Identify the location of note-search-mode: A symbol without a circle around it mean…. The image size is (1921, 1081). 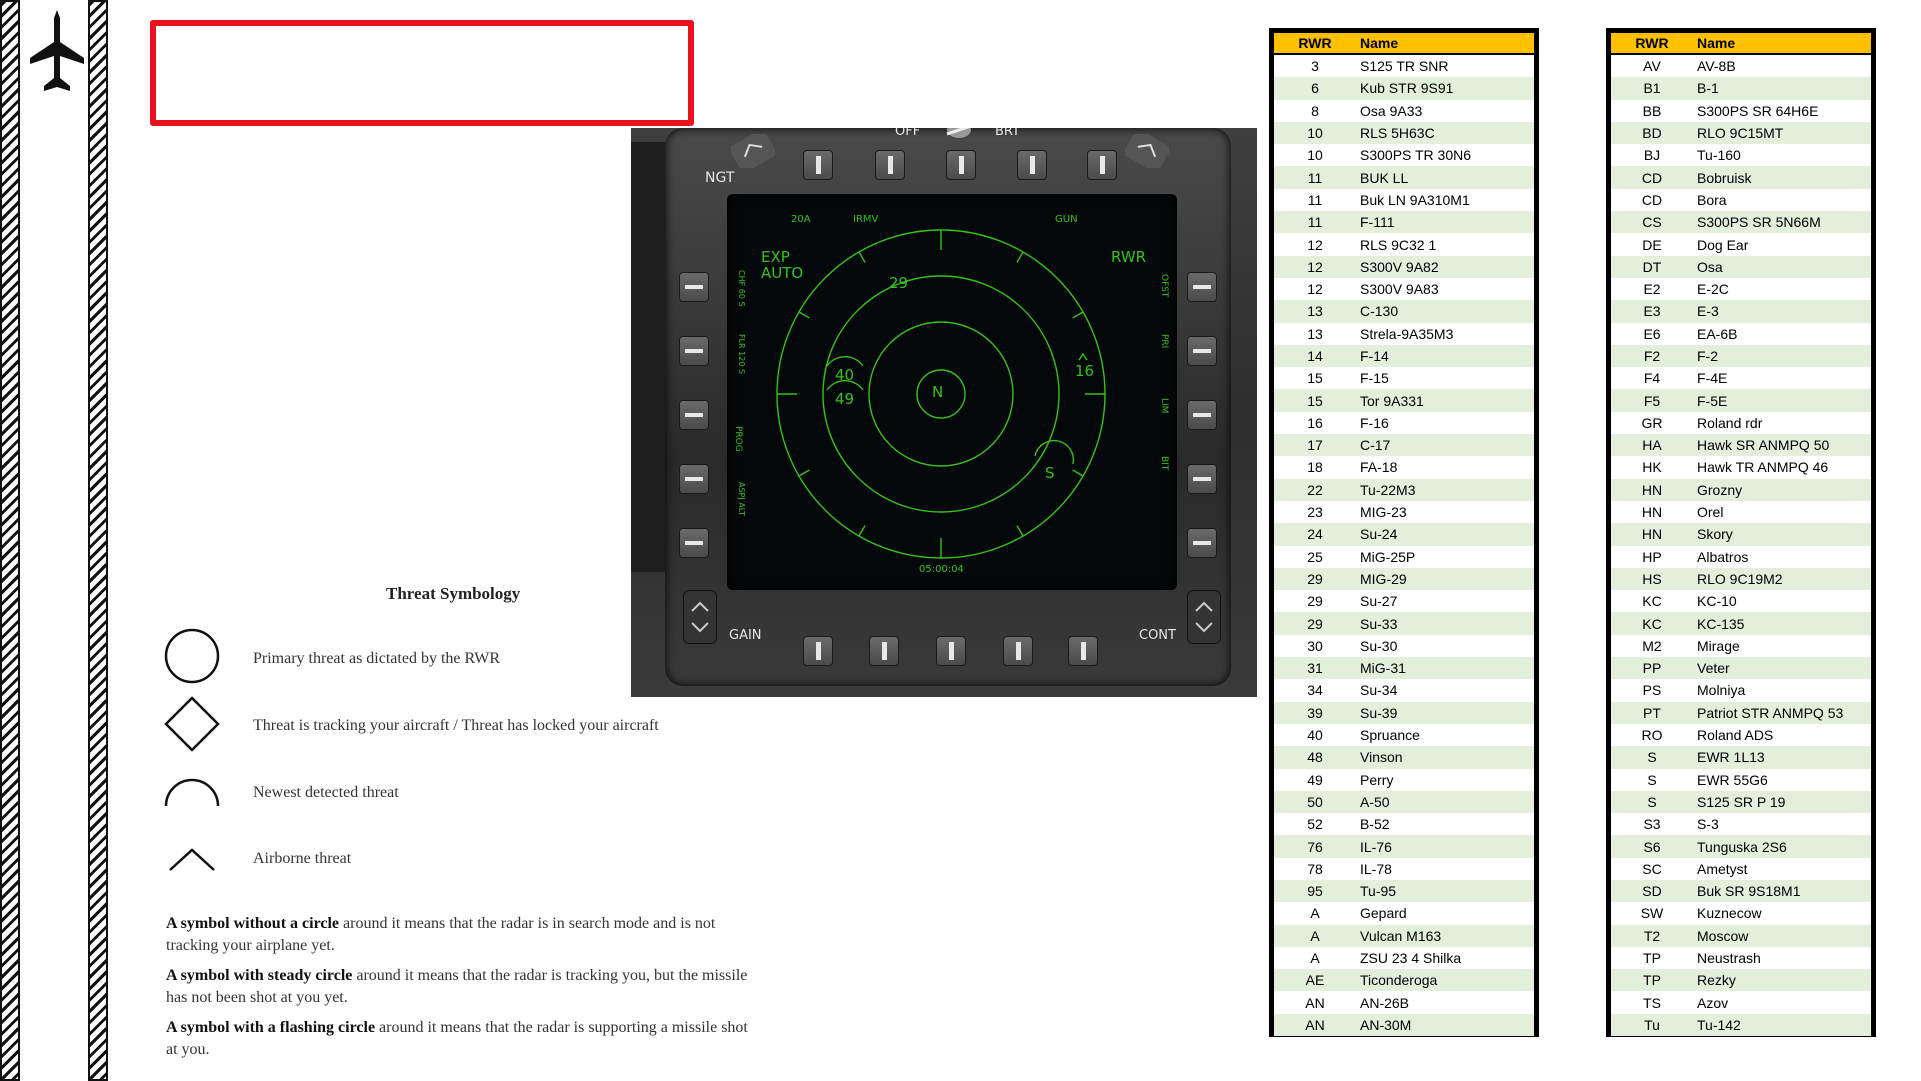
(441, 934).